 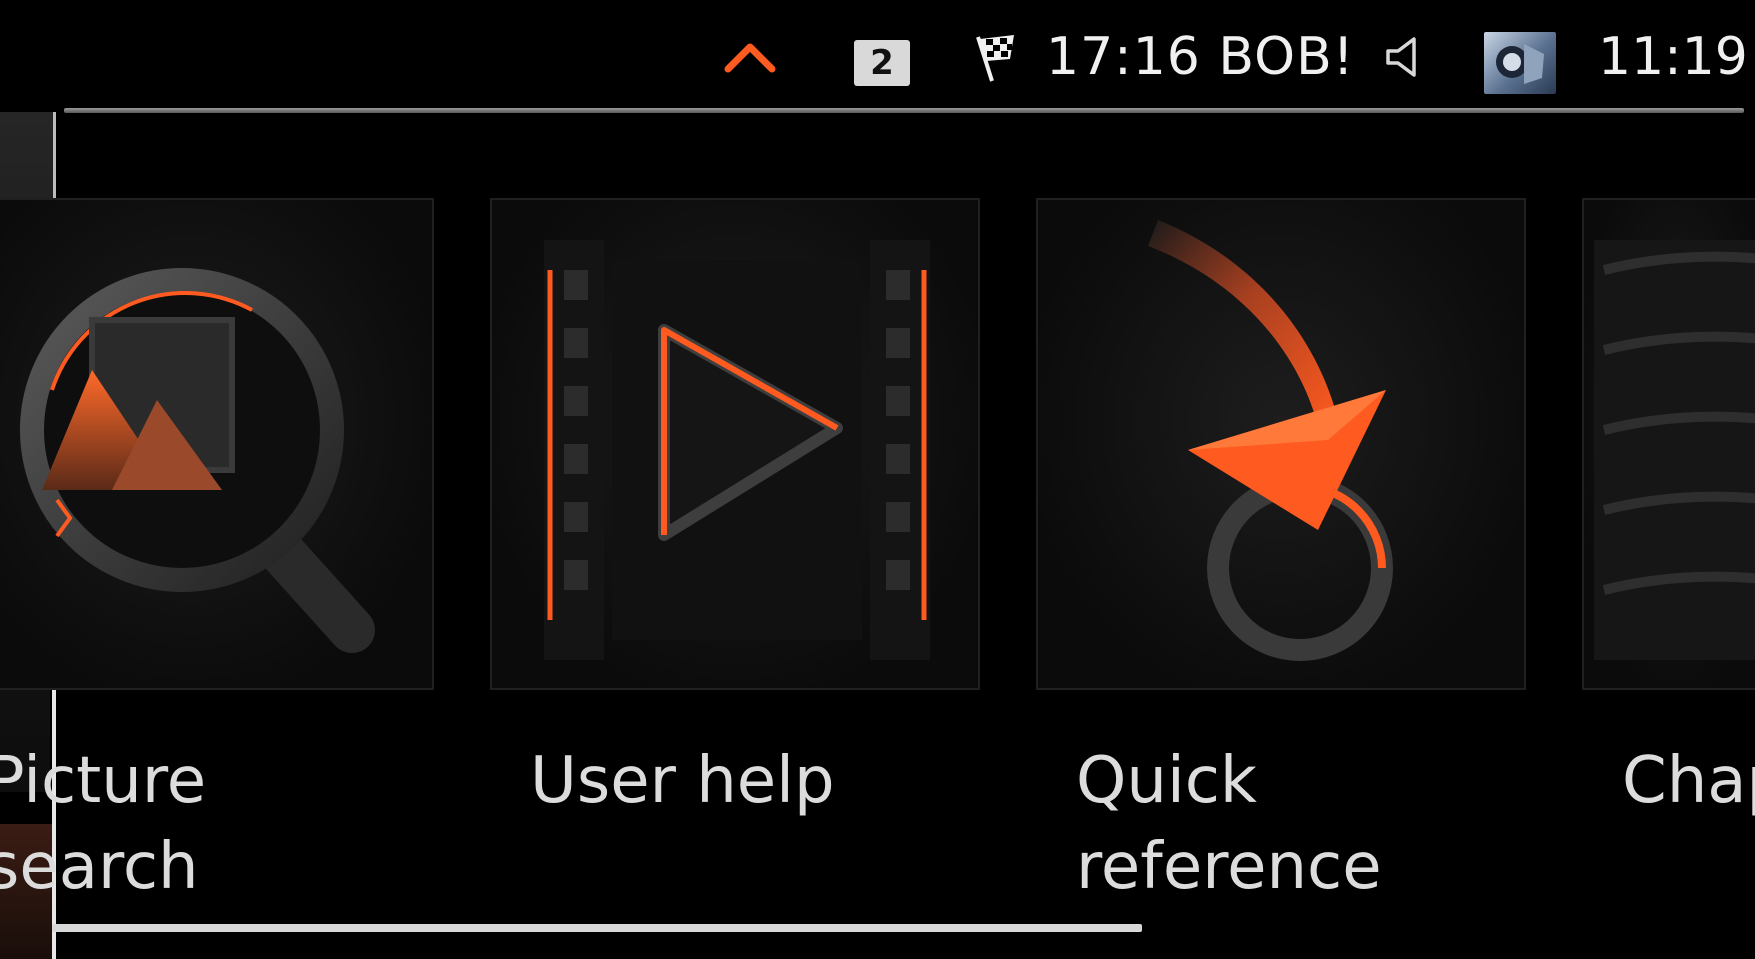 I want to click on tile-chapters, so click(x=1668, y=444).